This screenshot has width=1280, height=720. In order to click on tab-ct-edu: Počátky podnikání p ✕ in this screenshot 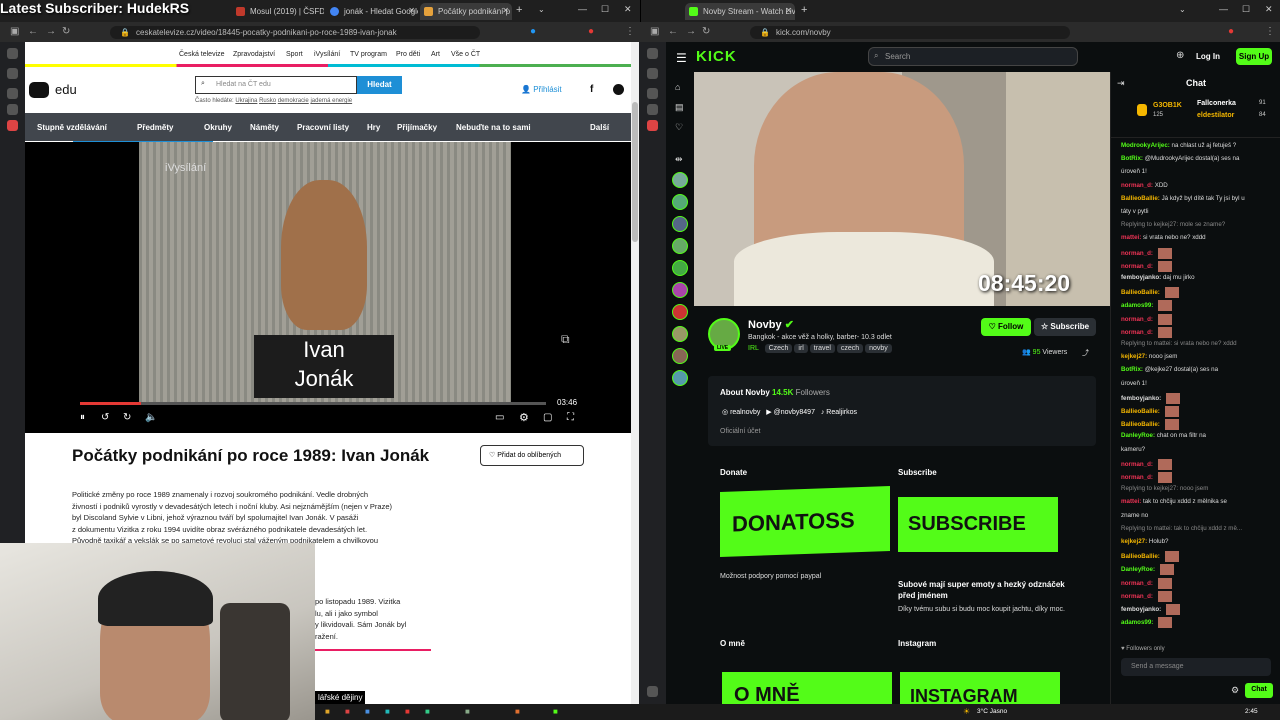, I will do `click(466, 11)`.